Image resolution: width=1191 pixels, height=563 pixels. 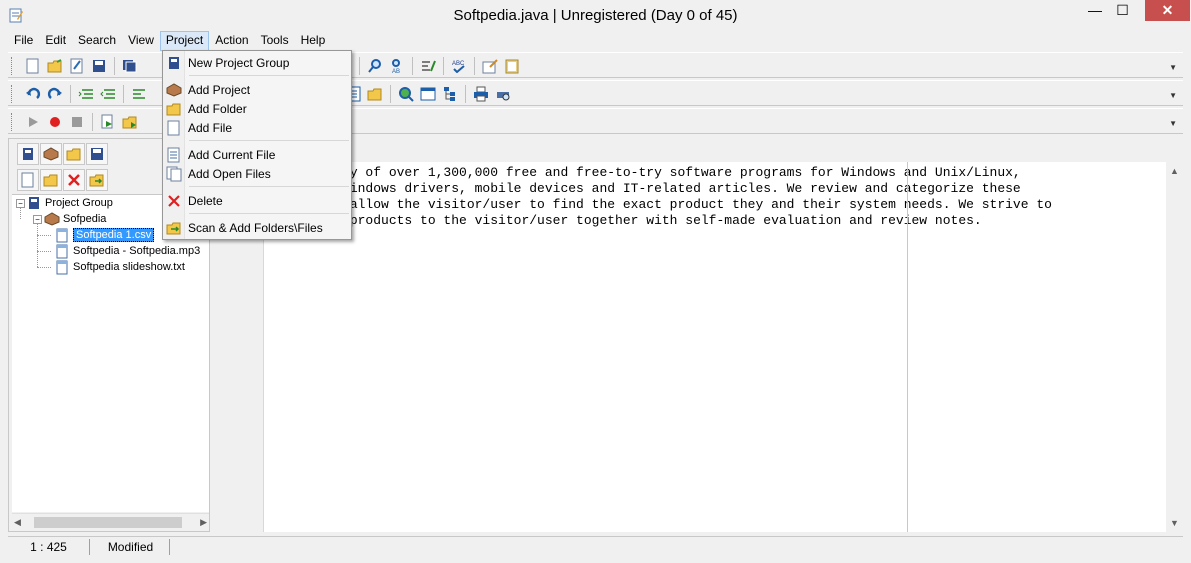 I want to click on play-icon, so click(x=33, y=122).